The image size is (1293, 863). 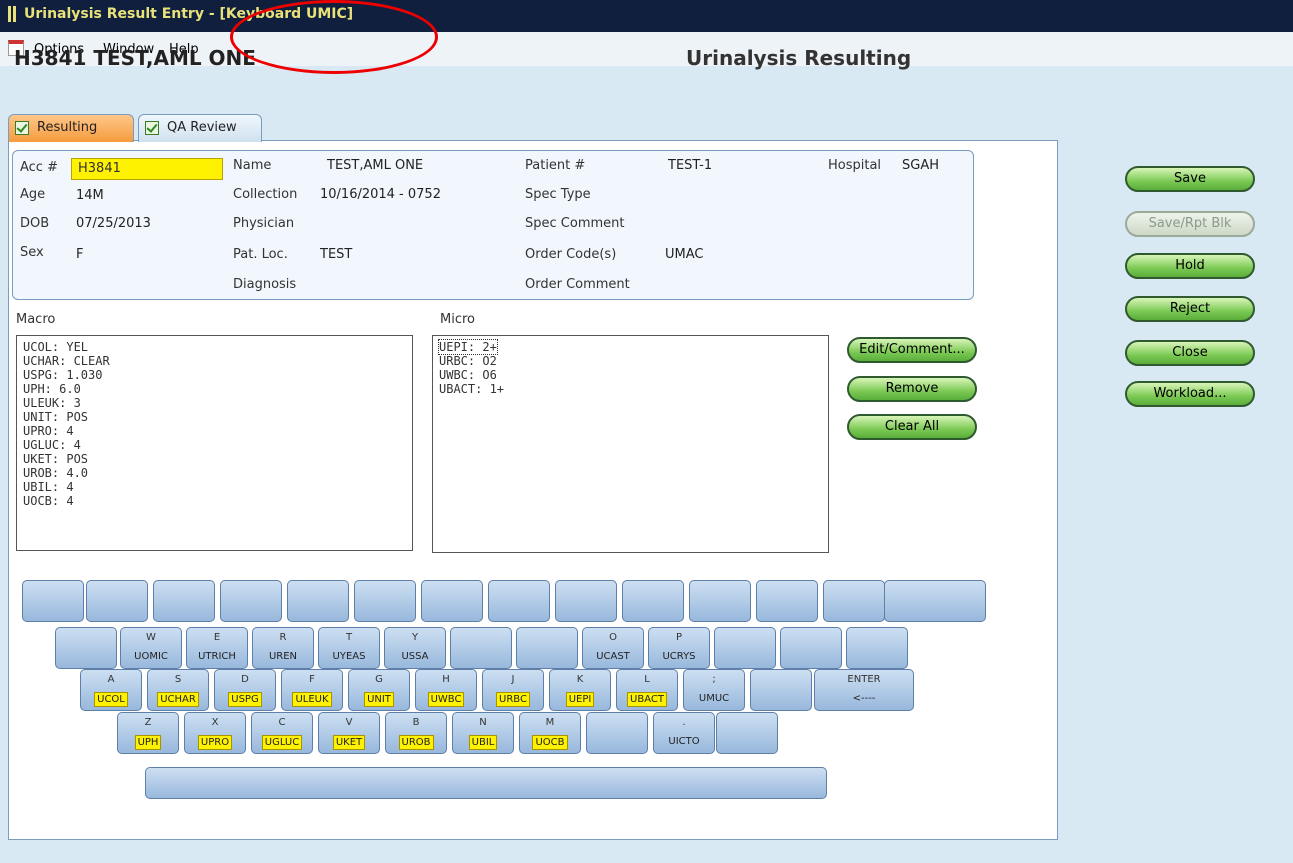 What do you see at coordinates (416, 722) in the screenshot?
I see `key-letter: B` at bounding box center [416, 722].